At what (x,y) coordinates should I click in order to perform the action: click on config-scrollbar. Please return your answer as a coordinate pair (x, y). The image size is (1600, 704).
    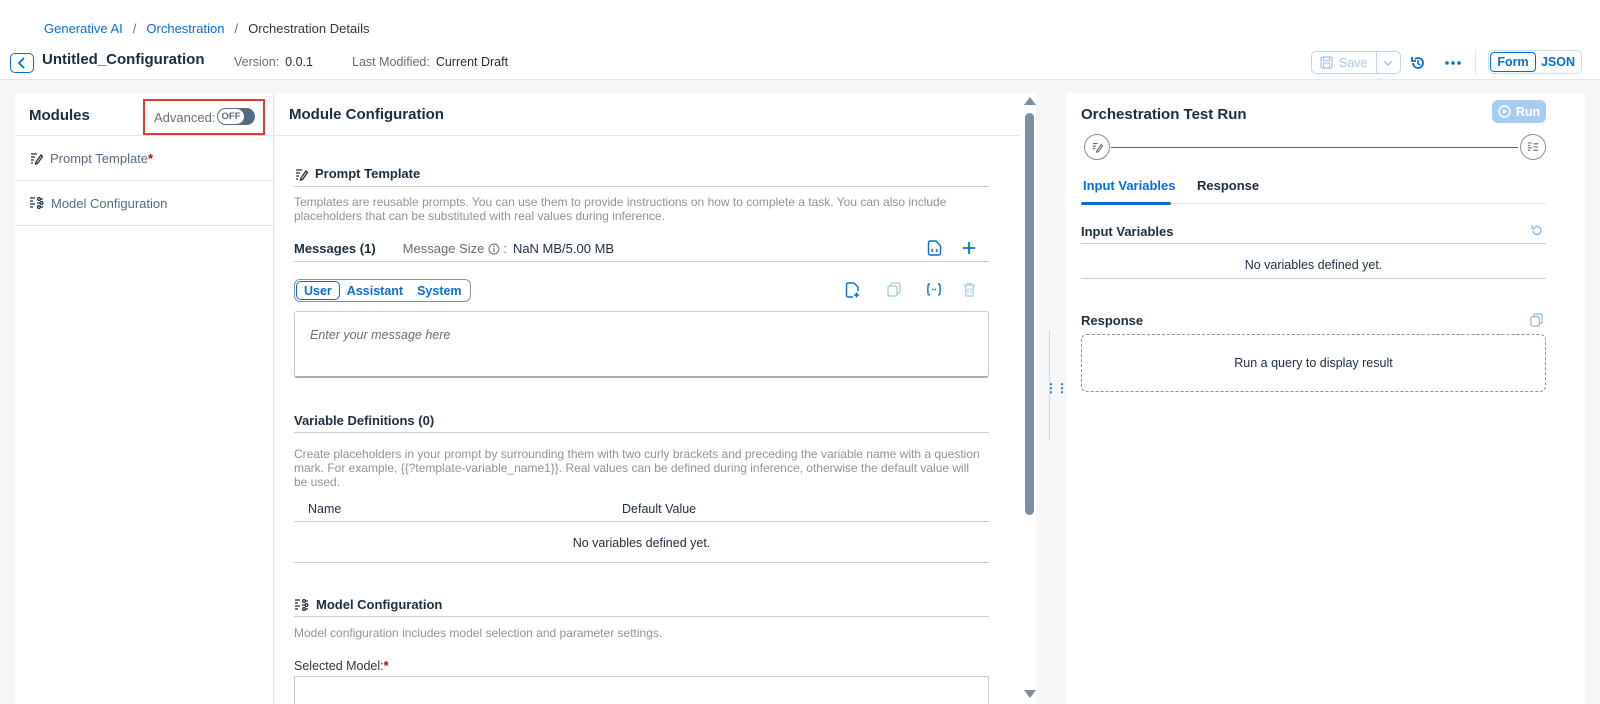
    Looking at the image, I should click on (1029, 398).